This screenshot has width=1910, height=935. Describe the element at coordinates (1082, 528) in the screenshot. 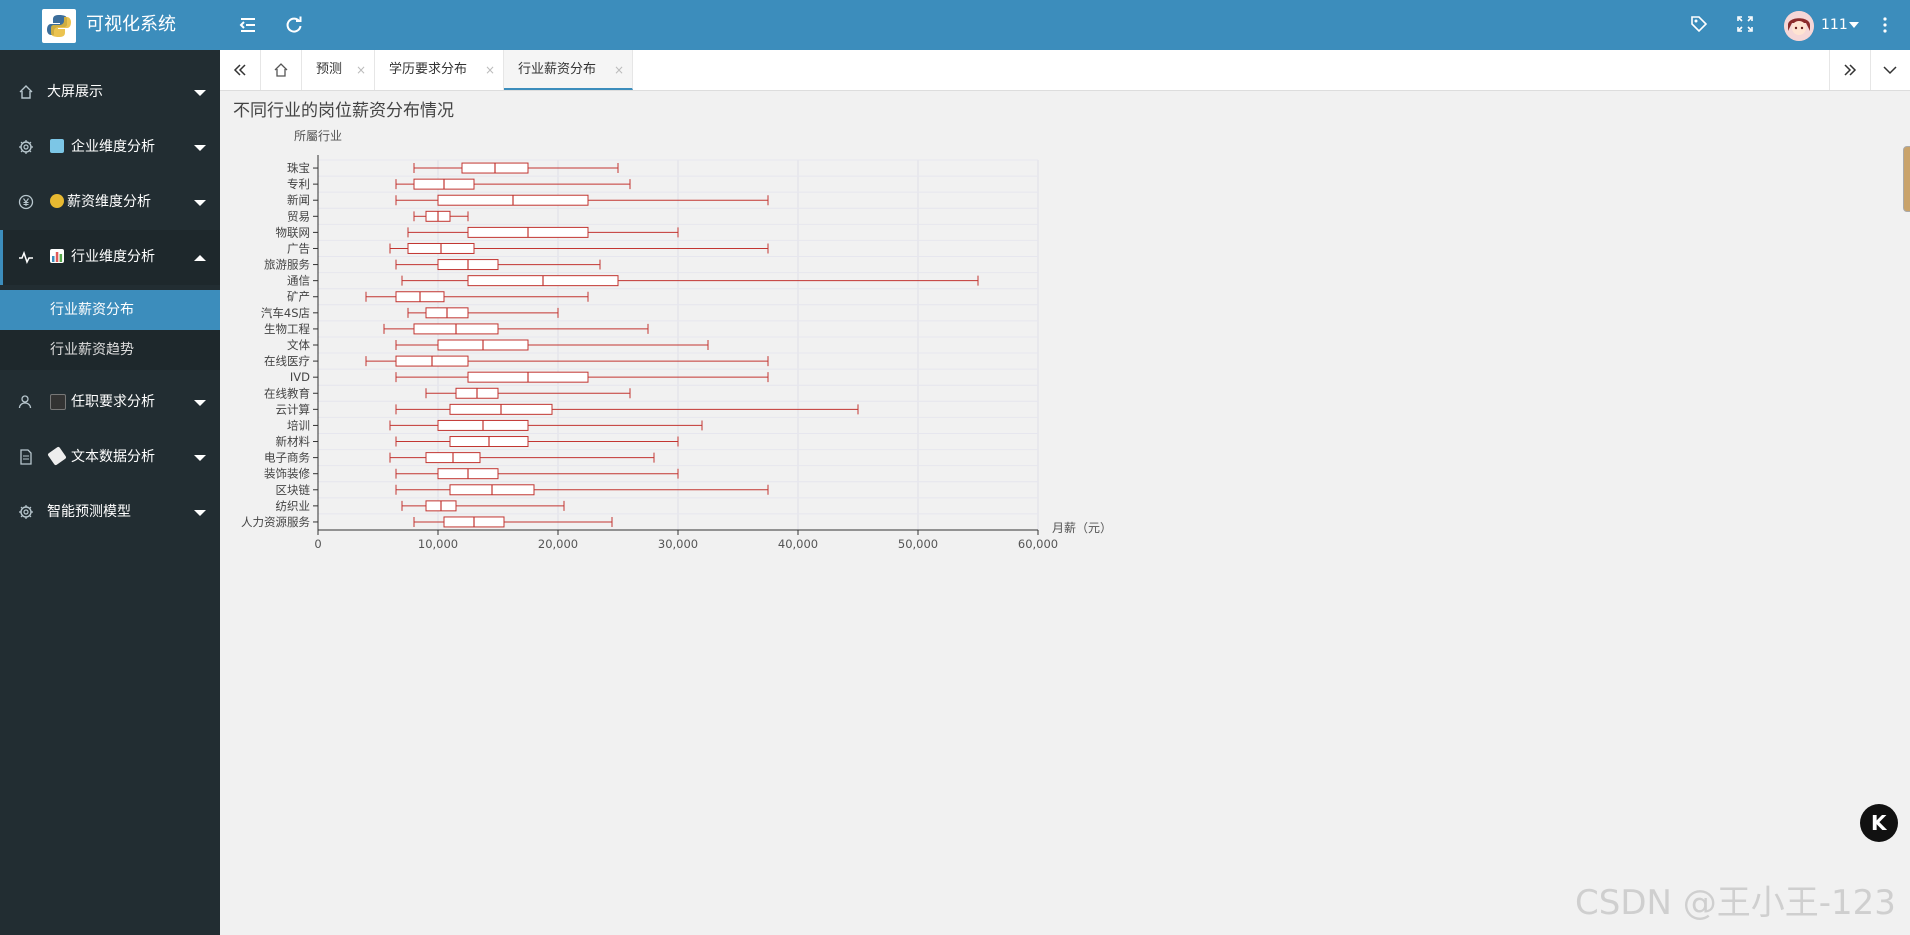

I see `x-axis-title: 月薪（元）` at that location.